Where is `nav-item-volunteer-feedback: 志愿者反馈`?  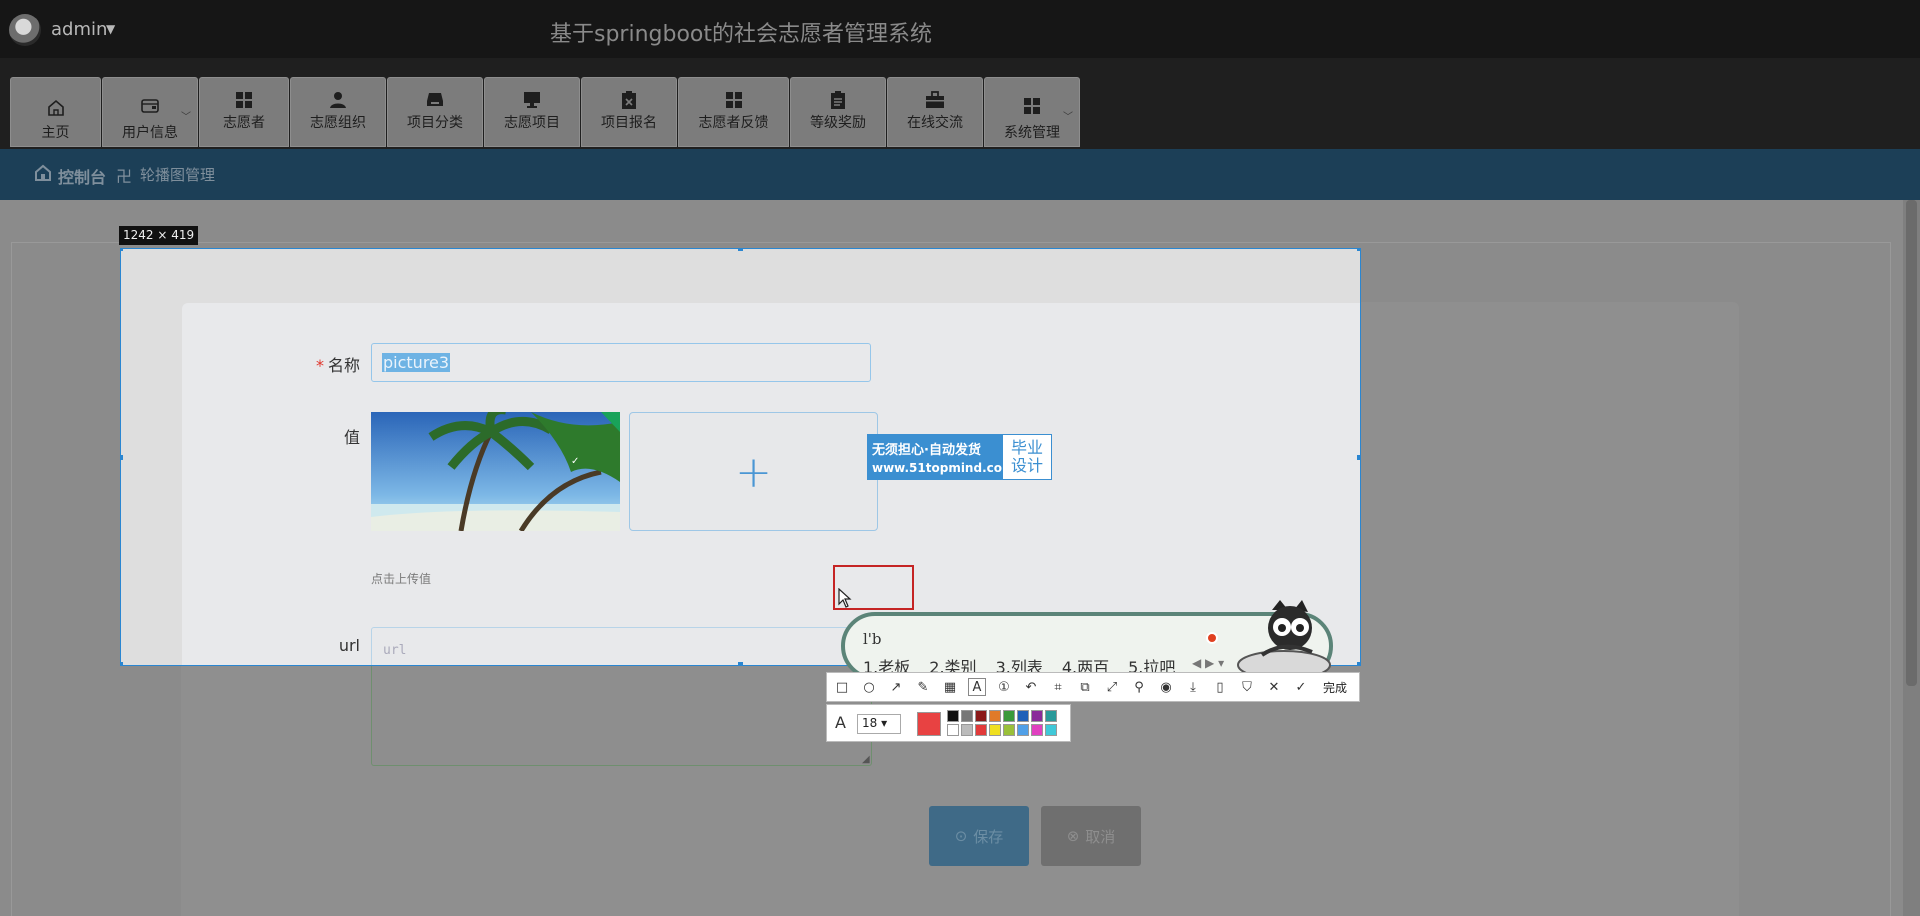
nav-item-volunteer-feedback: 志愿者反馈 is located at coordinates (733, 112).